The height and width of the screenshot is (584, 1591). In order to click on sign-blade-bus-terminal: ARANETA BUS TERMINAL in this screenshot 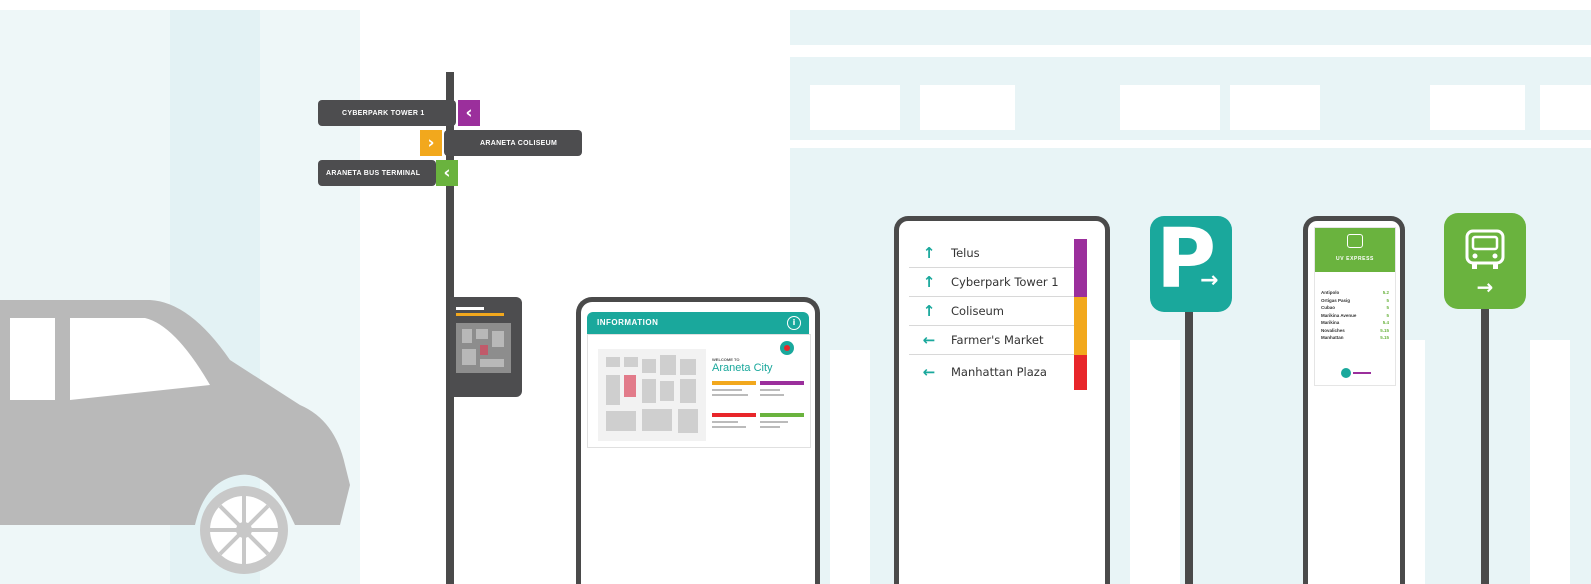, I will do `click(377, 173)`.